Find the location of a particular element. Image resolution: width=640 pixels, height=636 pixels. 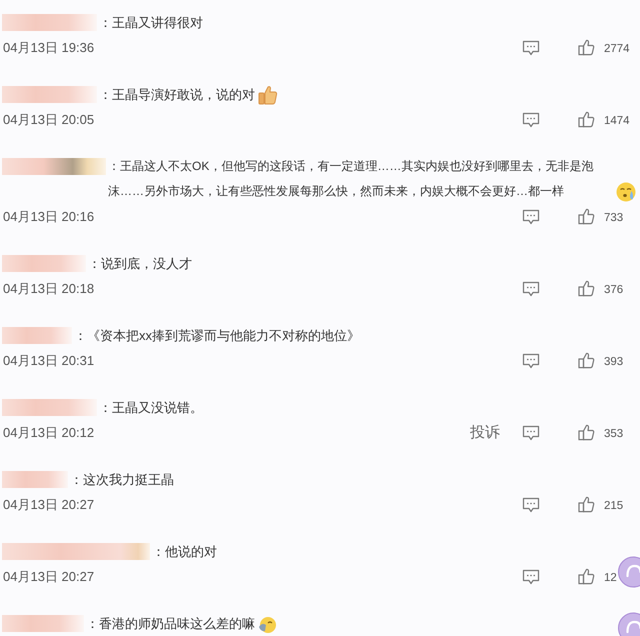

comment-date: 04月13日 20:16 is located at coordinates (48, 217).